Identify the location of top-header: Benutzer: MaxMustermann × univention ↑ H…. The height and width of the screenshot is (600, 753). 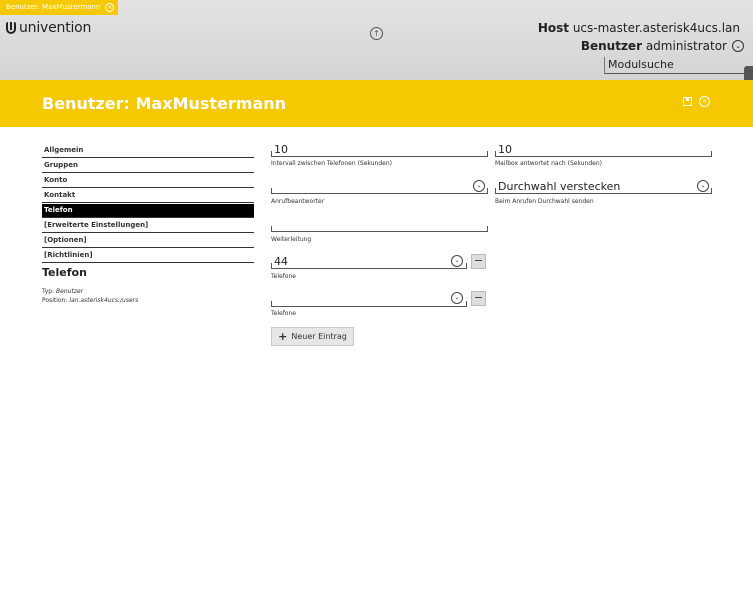
(376, 43).